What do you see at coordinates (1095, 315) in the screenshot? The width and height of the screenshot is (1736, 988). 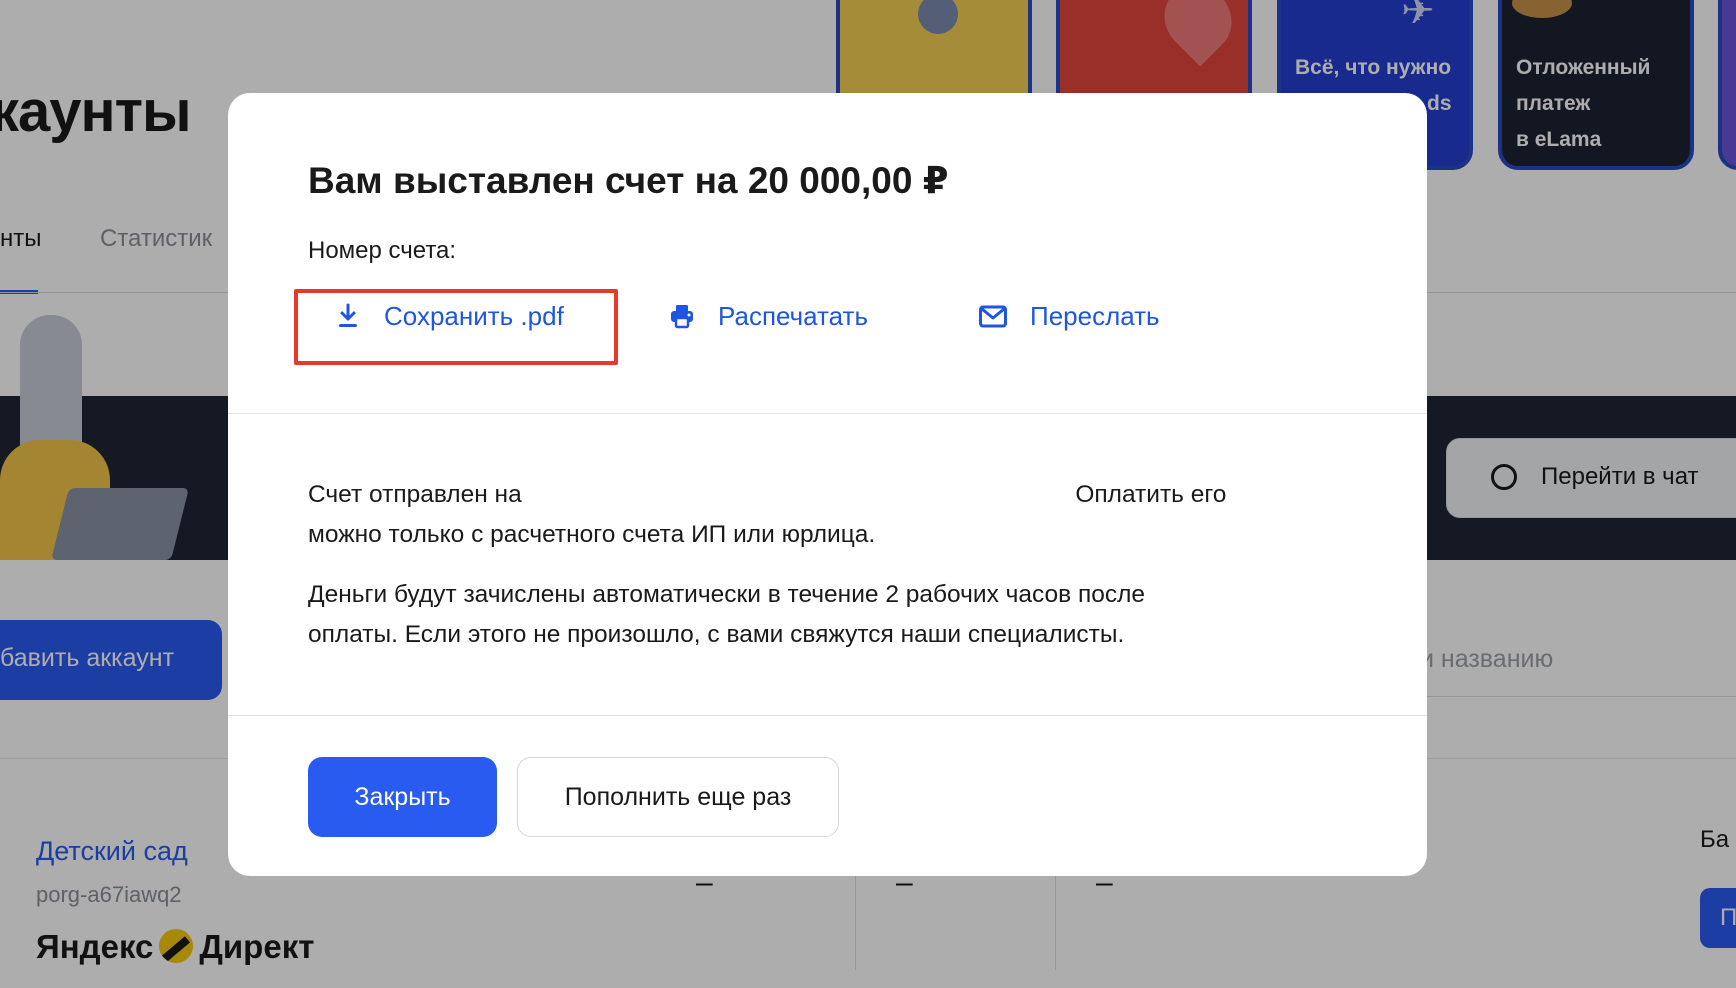 I see `forward-label: Переслать` at bounding box center [1095, 315].